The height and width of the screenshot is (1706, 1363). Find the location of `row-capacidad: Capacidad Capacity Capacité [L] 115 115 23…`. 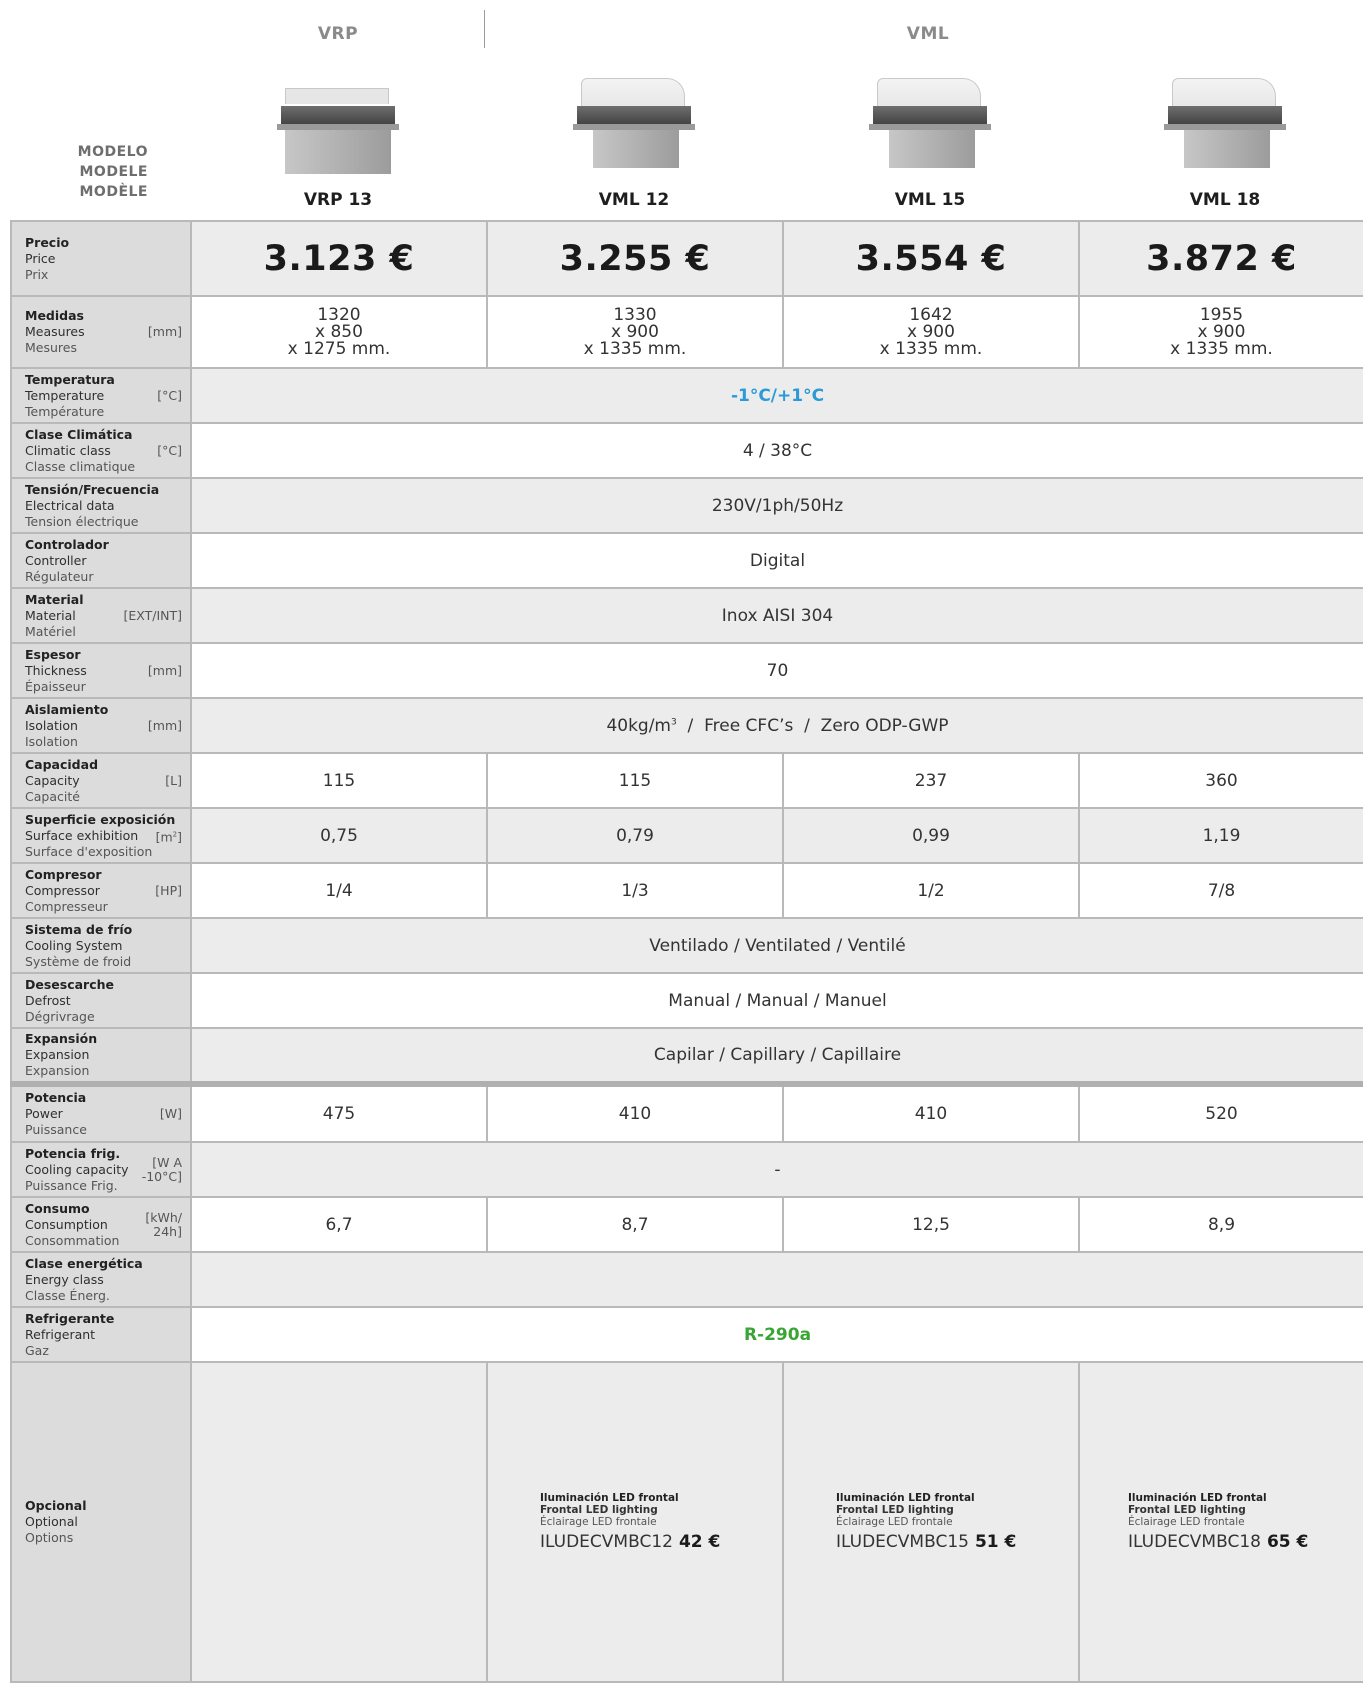

row-capacidad: Capacidad Capacity Capacité [L] 115 115 23… is located at coordinates (686, 780).